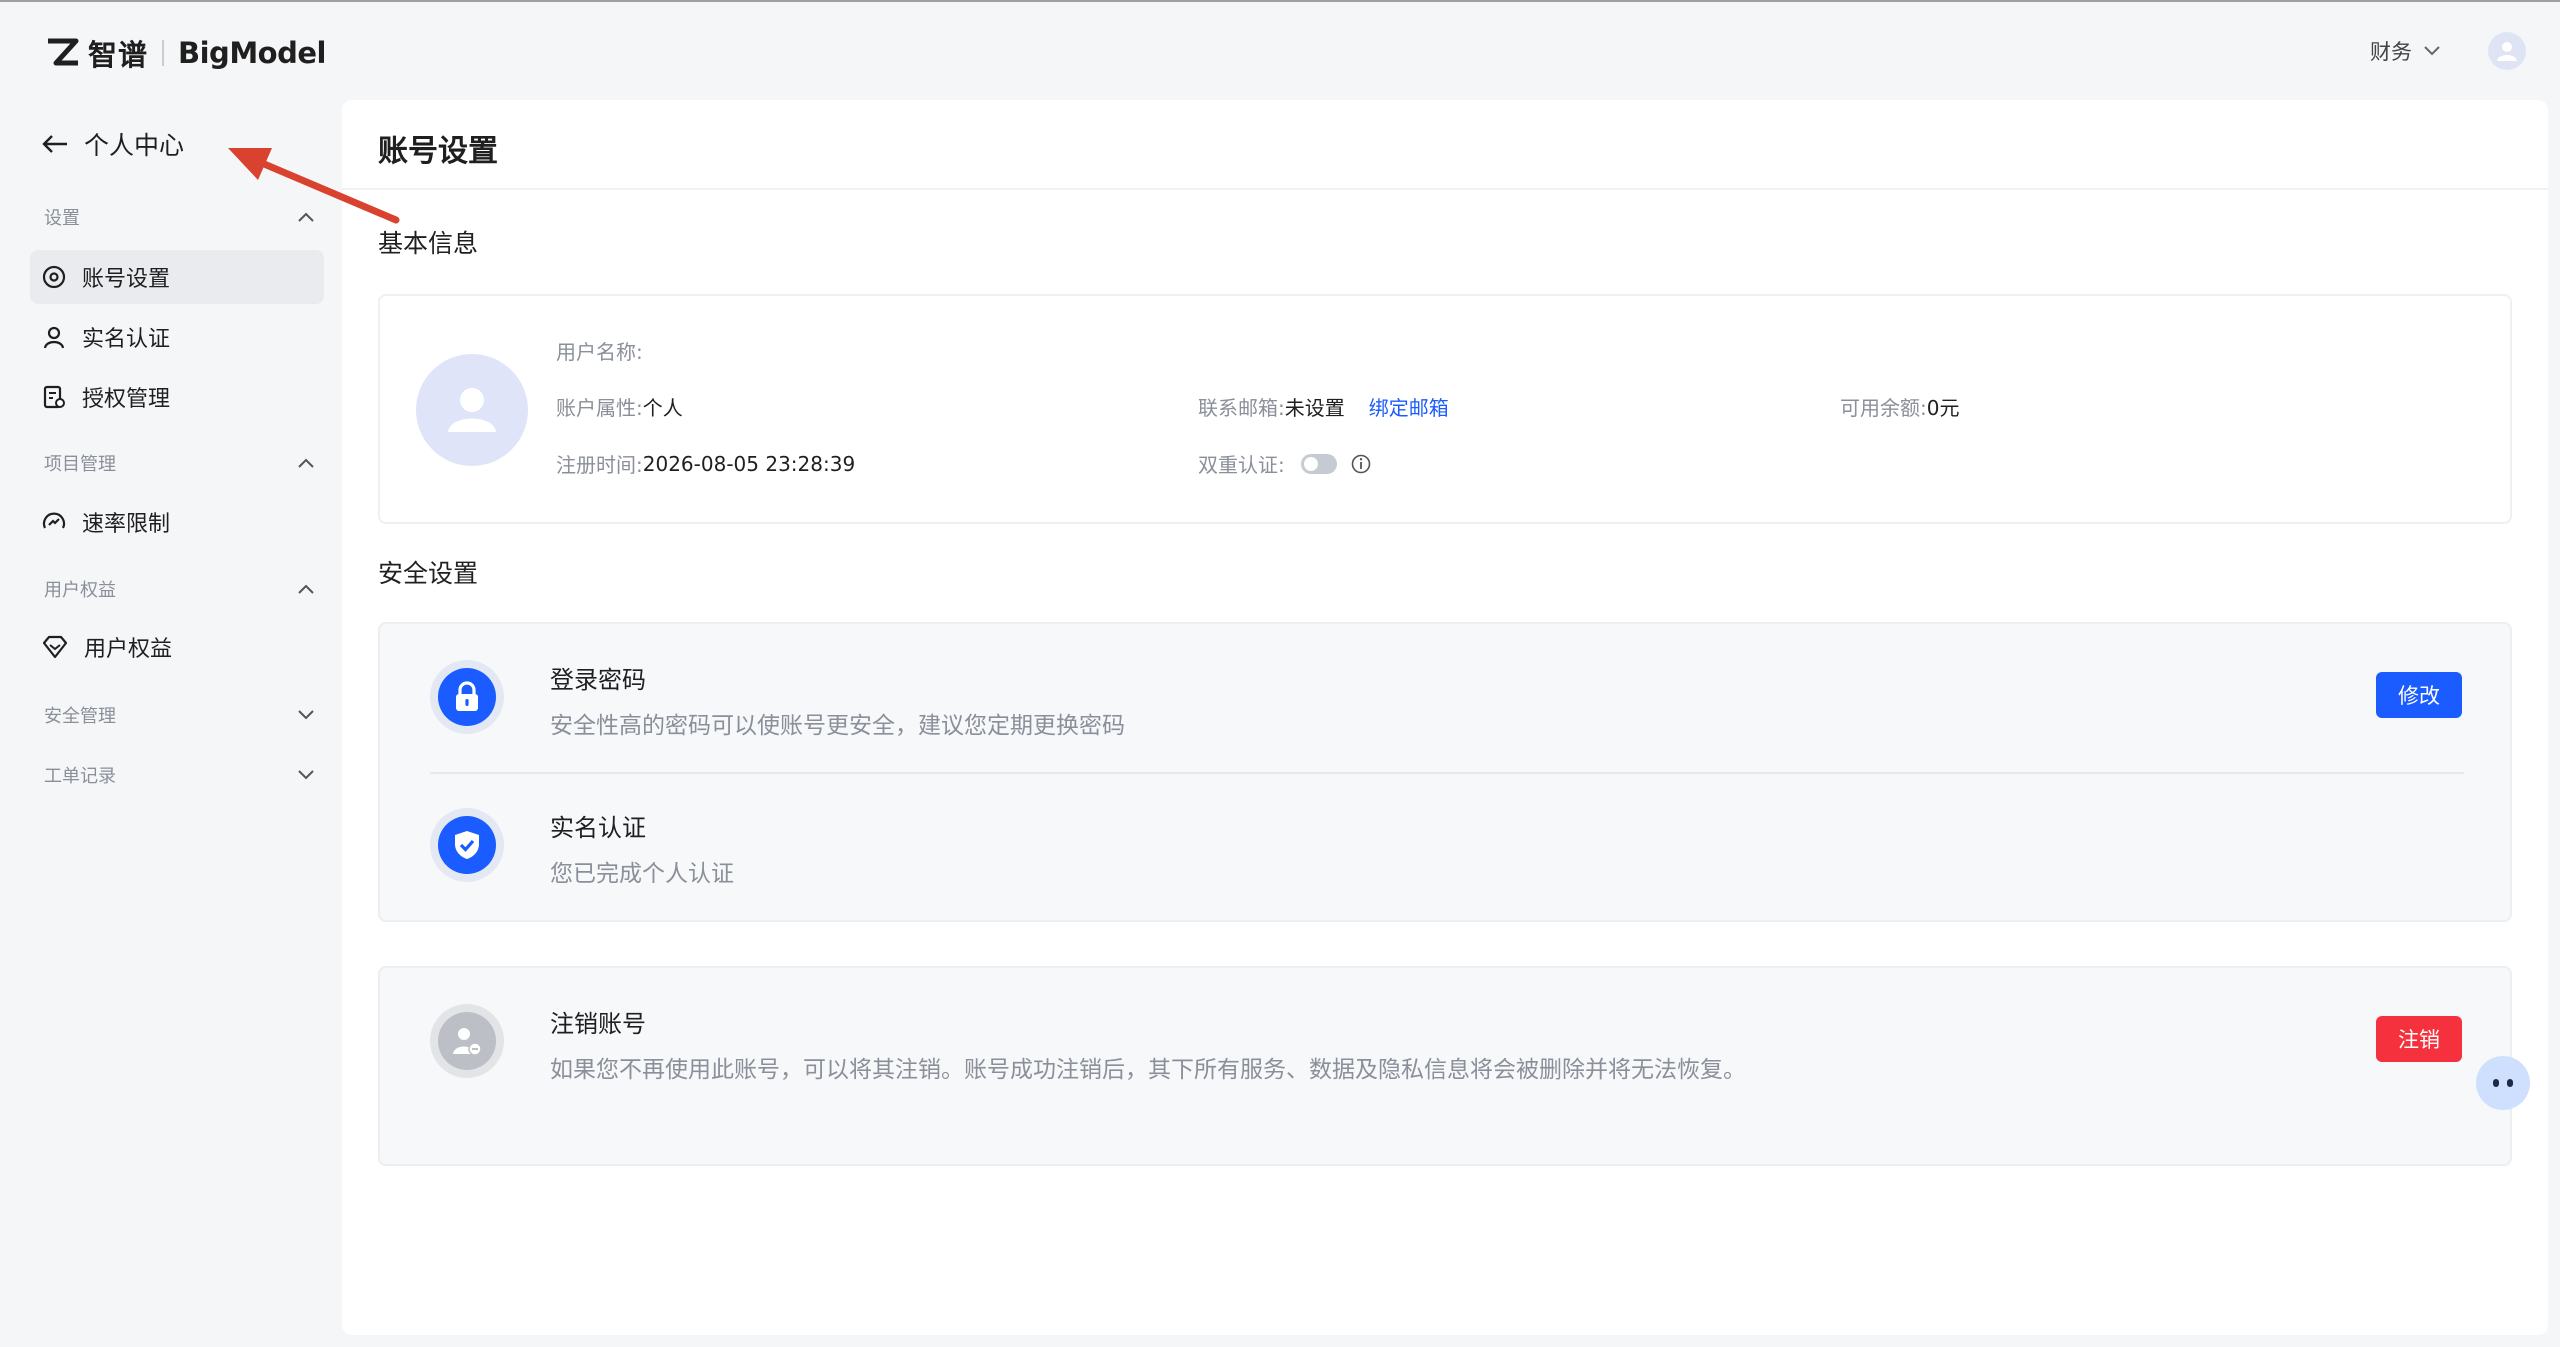 This screenshot has width=2560, height=1347. I want to click on bind-email-link: 绑定邮箱, so click(1409, 406).